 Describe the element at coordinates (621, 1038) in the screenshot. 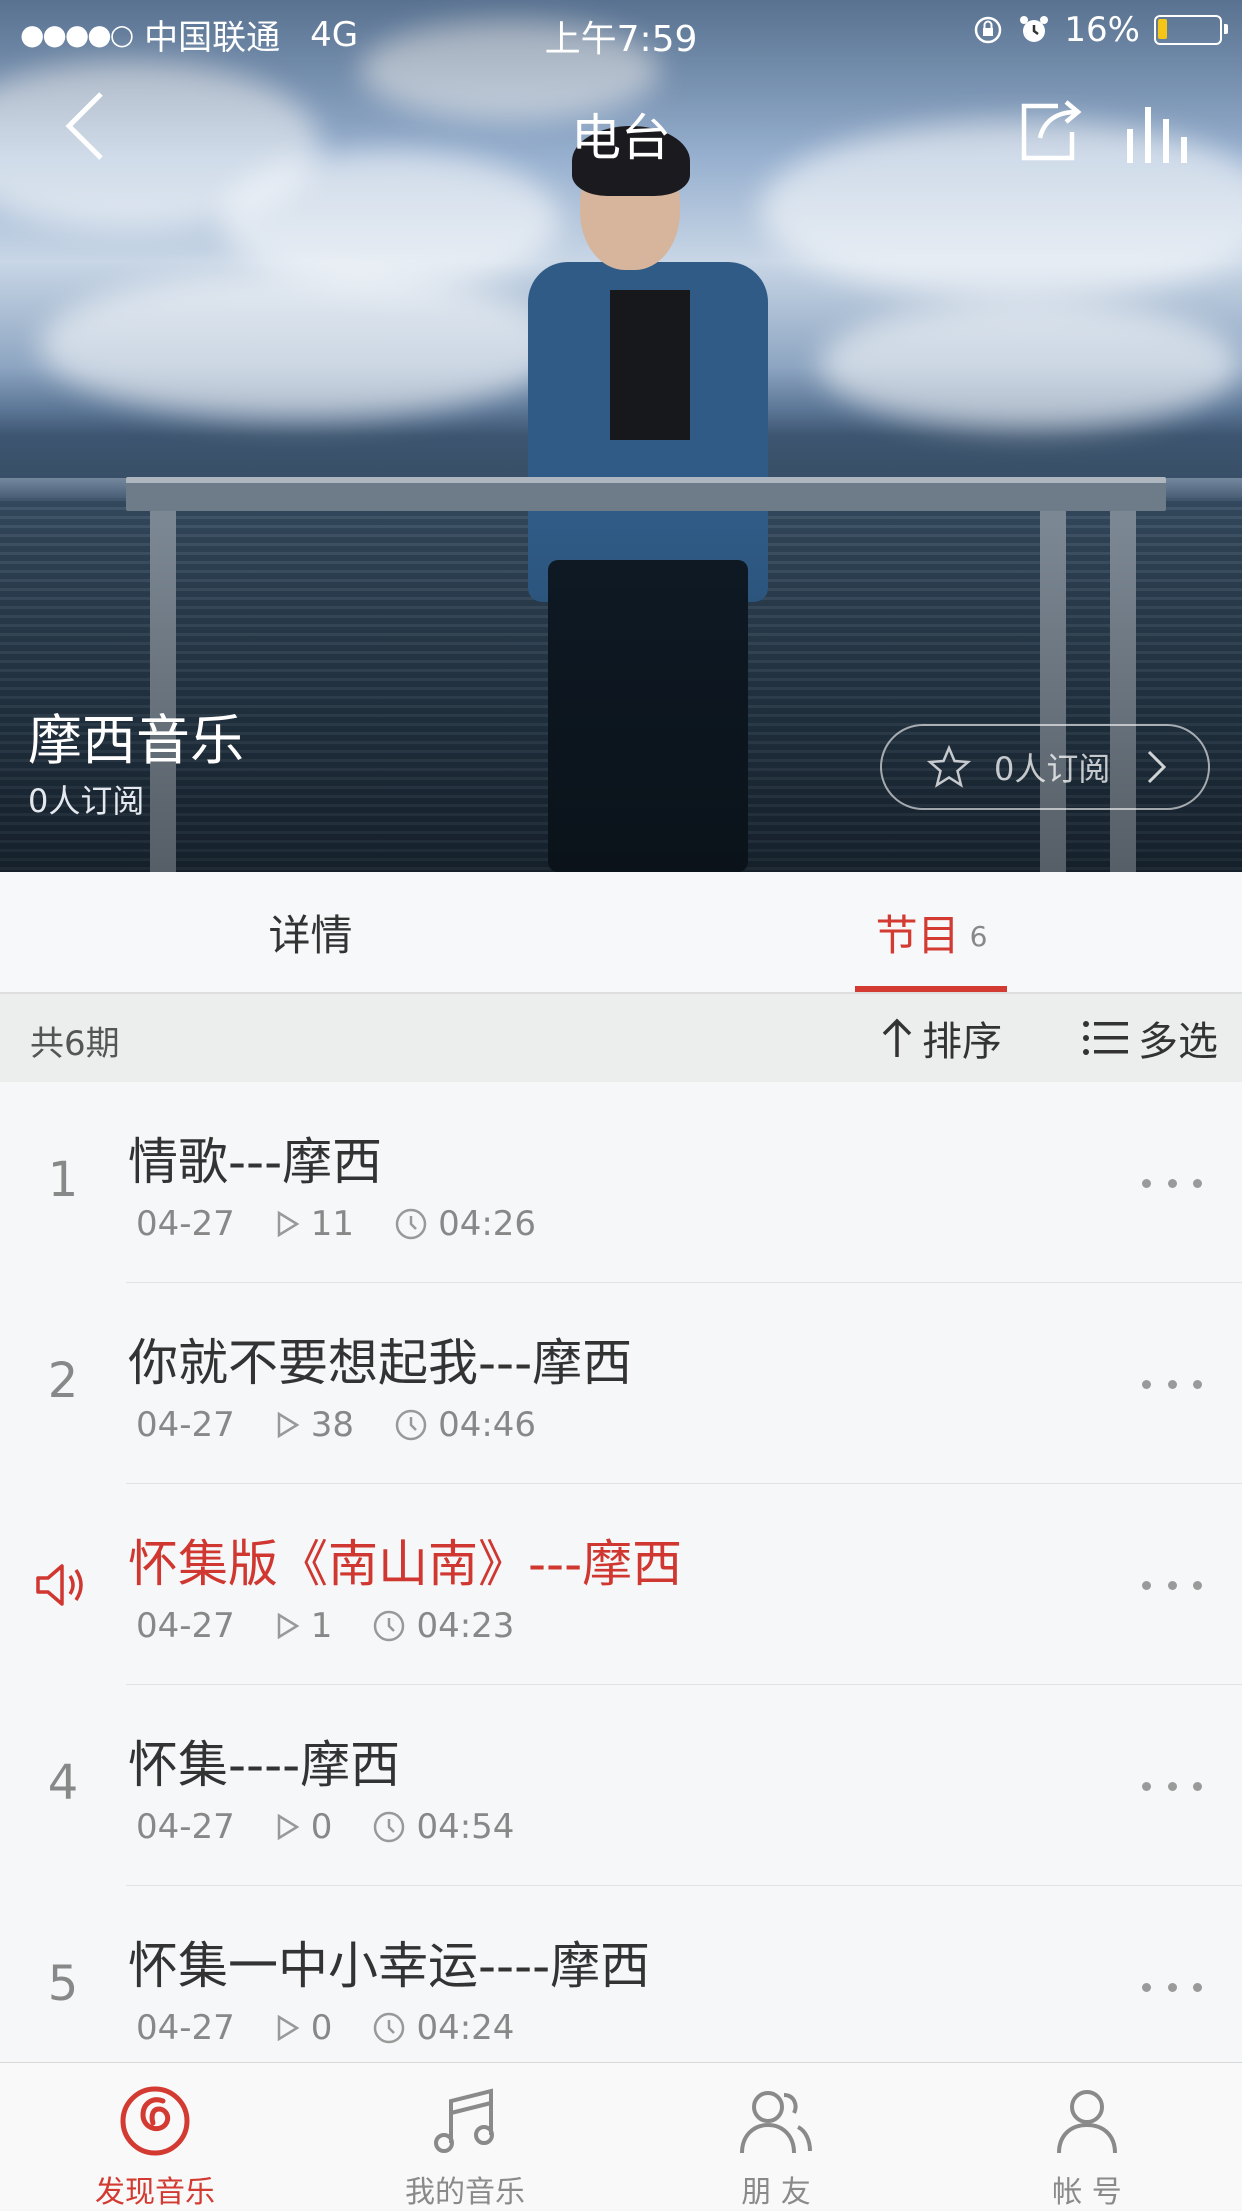

I see `list-header: 共6期 排序 多选` at that location.